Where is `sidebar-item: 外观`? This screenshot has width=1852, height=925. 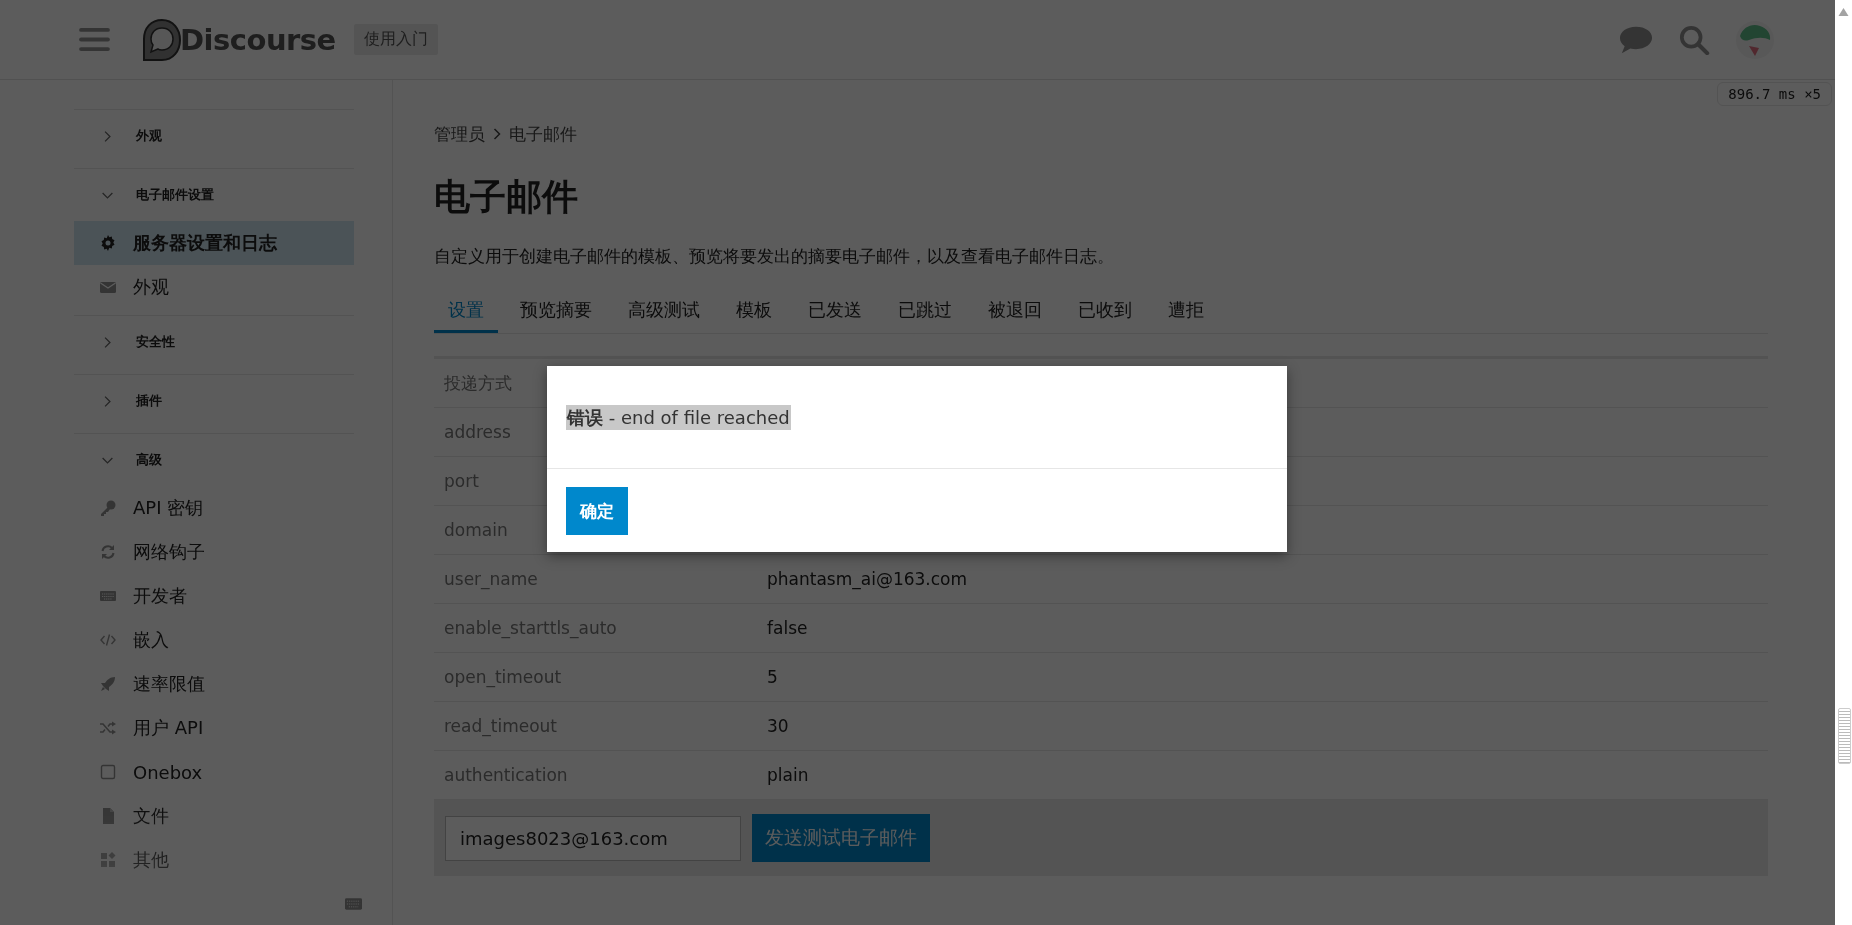 sidebar-item: 外观 is located at coordinates (214, 287).